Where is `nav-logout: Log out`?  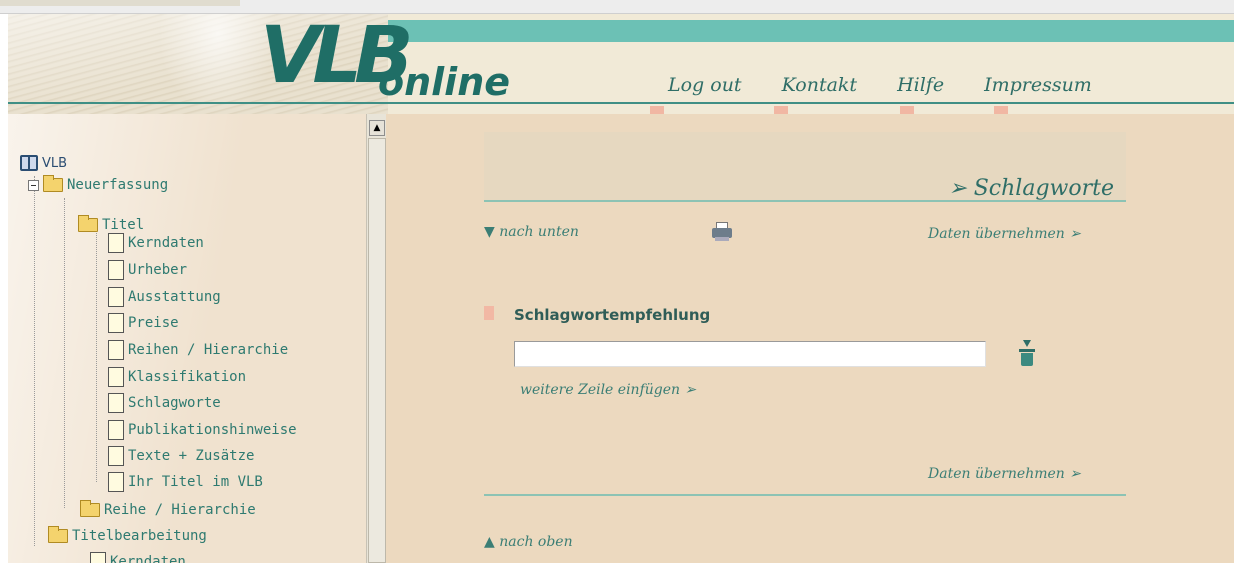 nav-logout: Log out is located at coordinates (705, 85).